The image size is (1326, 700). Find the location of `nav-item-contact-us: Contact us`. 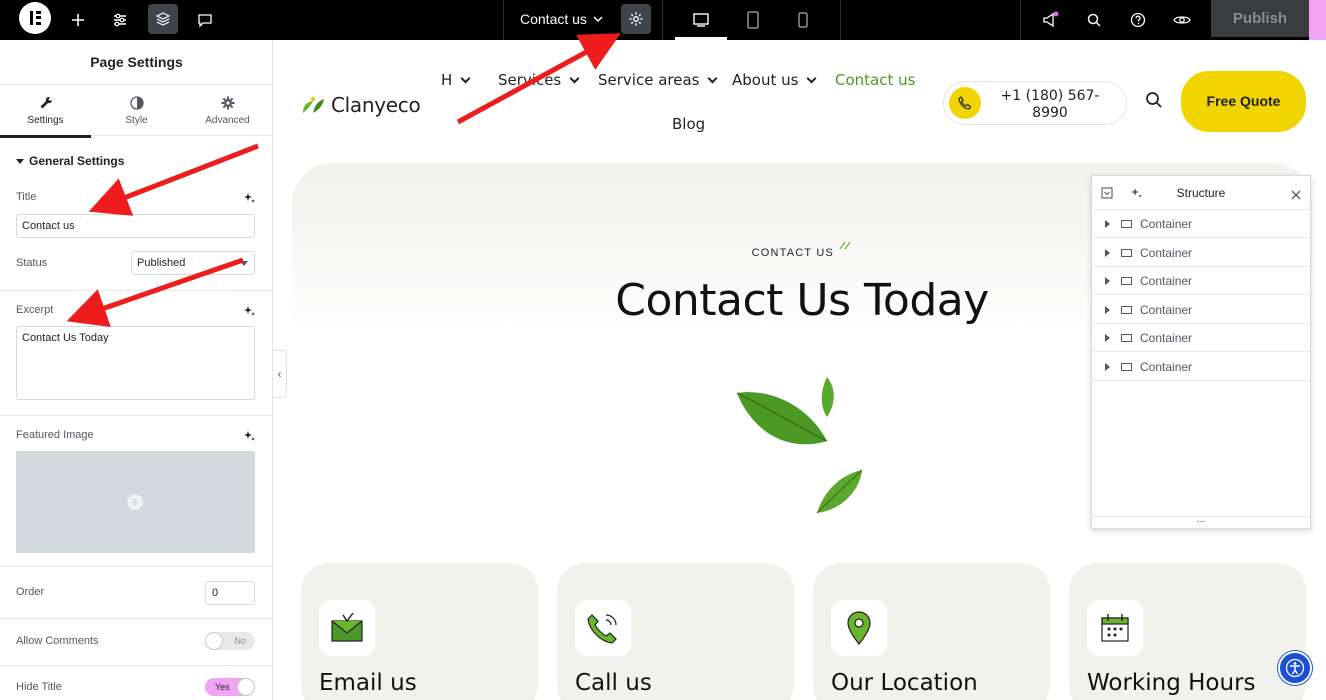

nav-item-contact-us: Contact us is located at coordinates (875, 80).